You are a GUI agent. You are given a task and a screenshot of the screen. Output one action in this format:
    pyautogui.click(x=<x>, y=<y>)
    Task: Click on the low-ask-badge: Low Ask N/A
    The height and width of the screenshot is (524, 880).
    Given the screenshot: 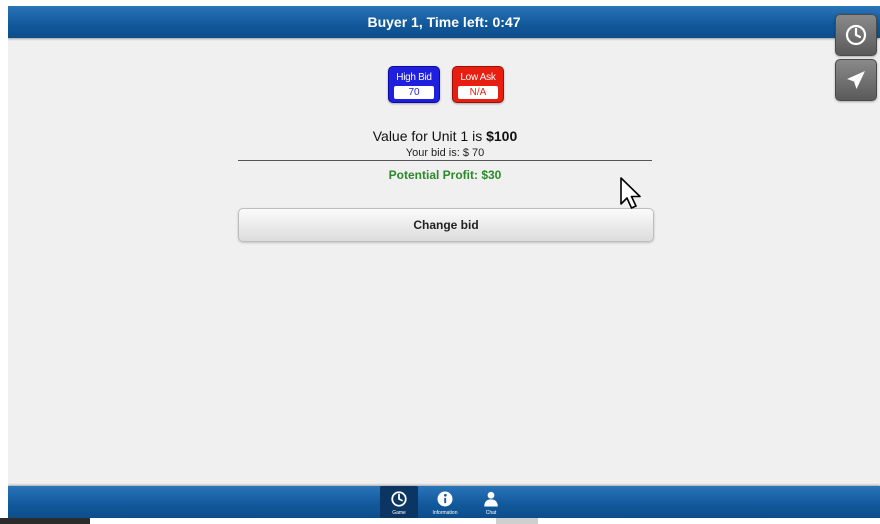 What is the action you would take?
    pyautogui.click(x=478, y=84)
    